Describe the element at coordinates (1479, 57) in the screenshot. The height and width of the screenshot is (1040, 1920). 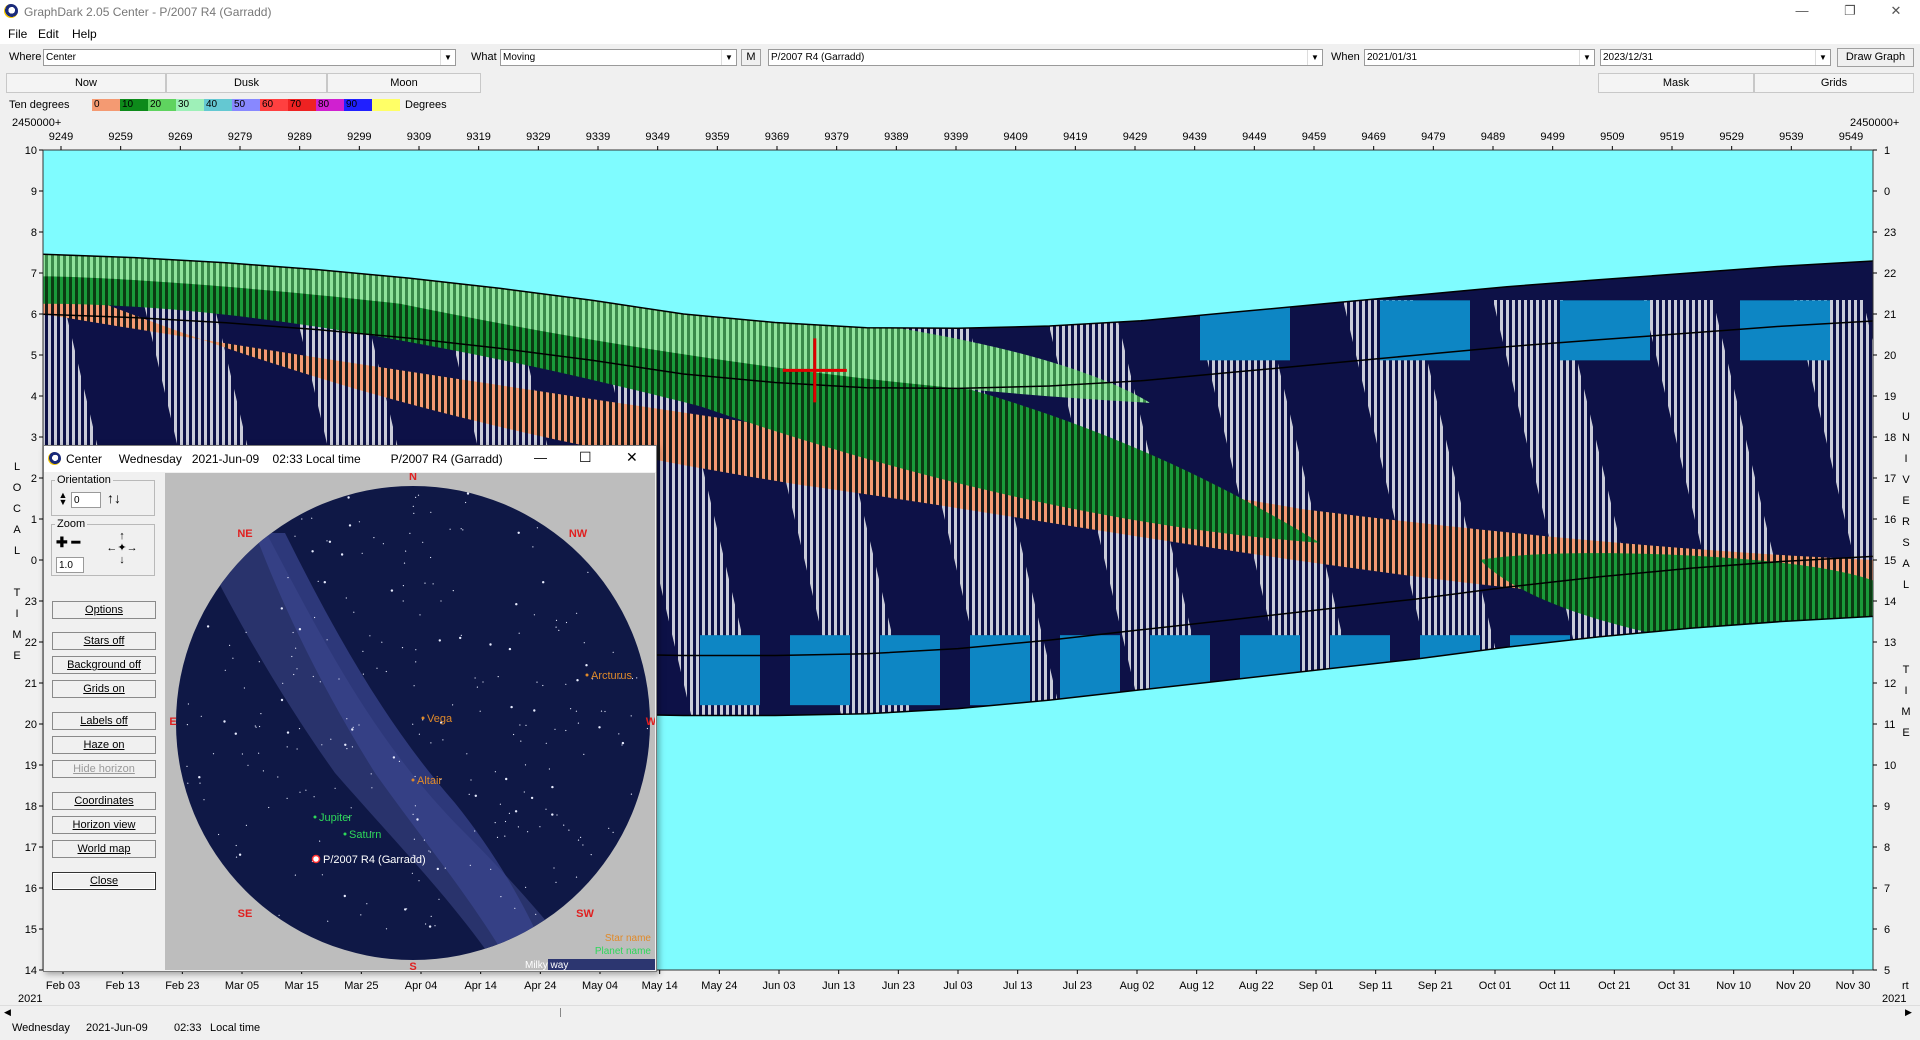
I see `when-start-select: 2021/01/31 ▼` at that location.